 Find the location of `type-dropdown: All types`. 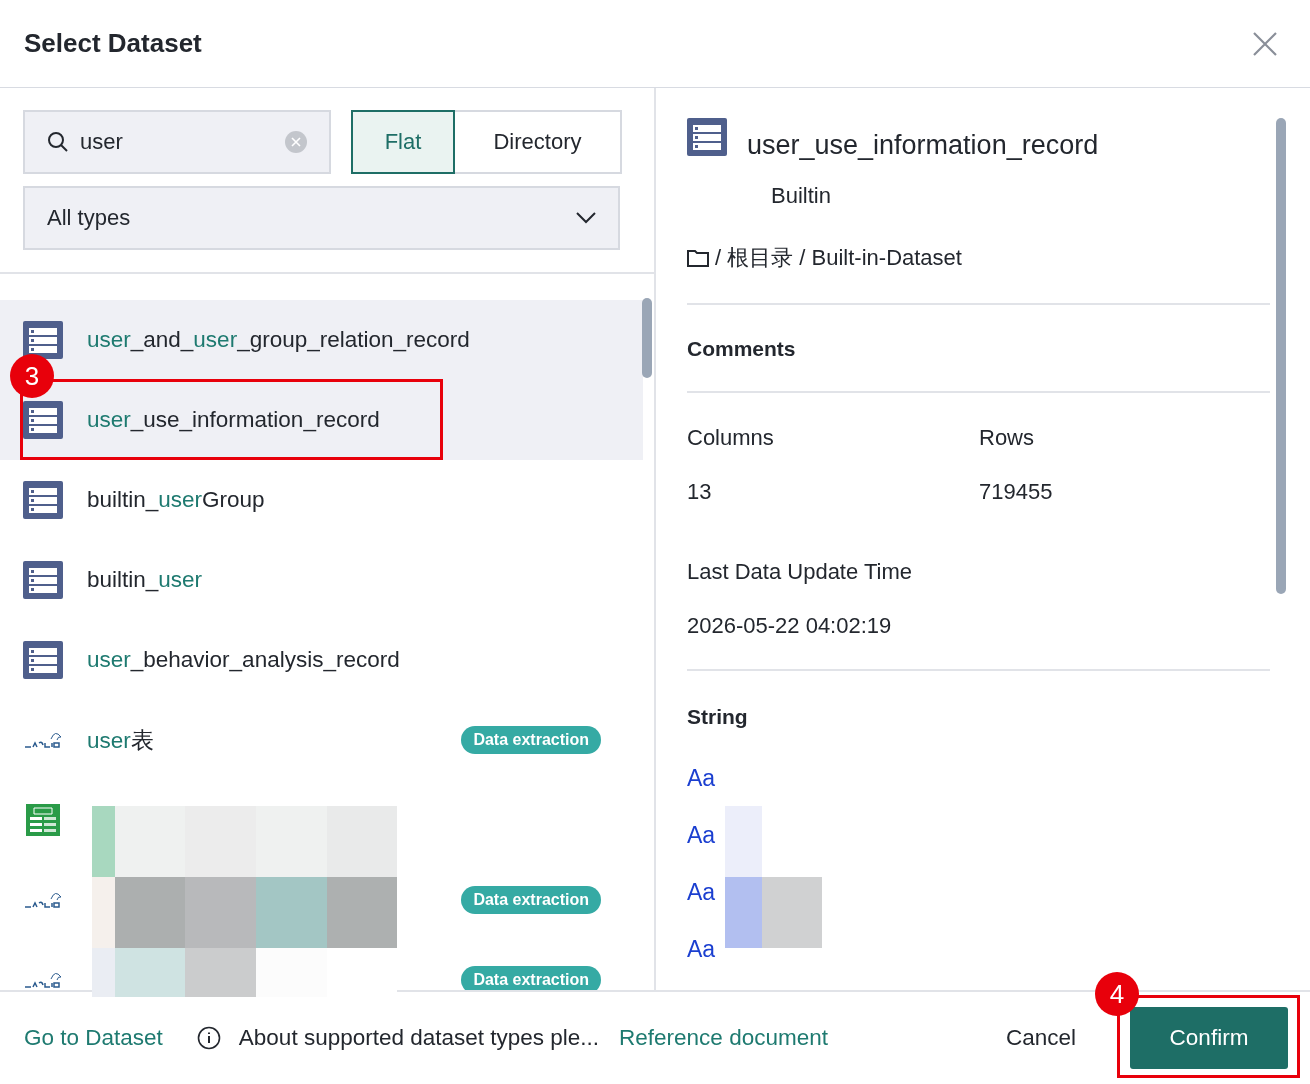

type-dropdown: All types is located at coordinates (321, 218).